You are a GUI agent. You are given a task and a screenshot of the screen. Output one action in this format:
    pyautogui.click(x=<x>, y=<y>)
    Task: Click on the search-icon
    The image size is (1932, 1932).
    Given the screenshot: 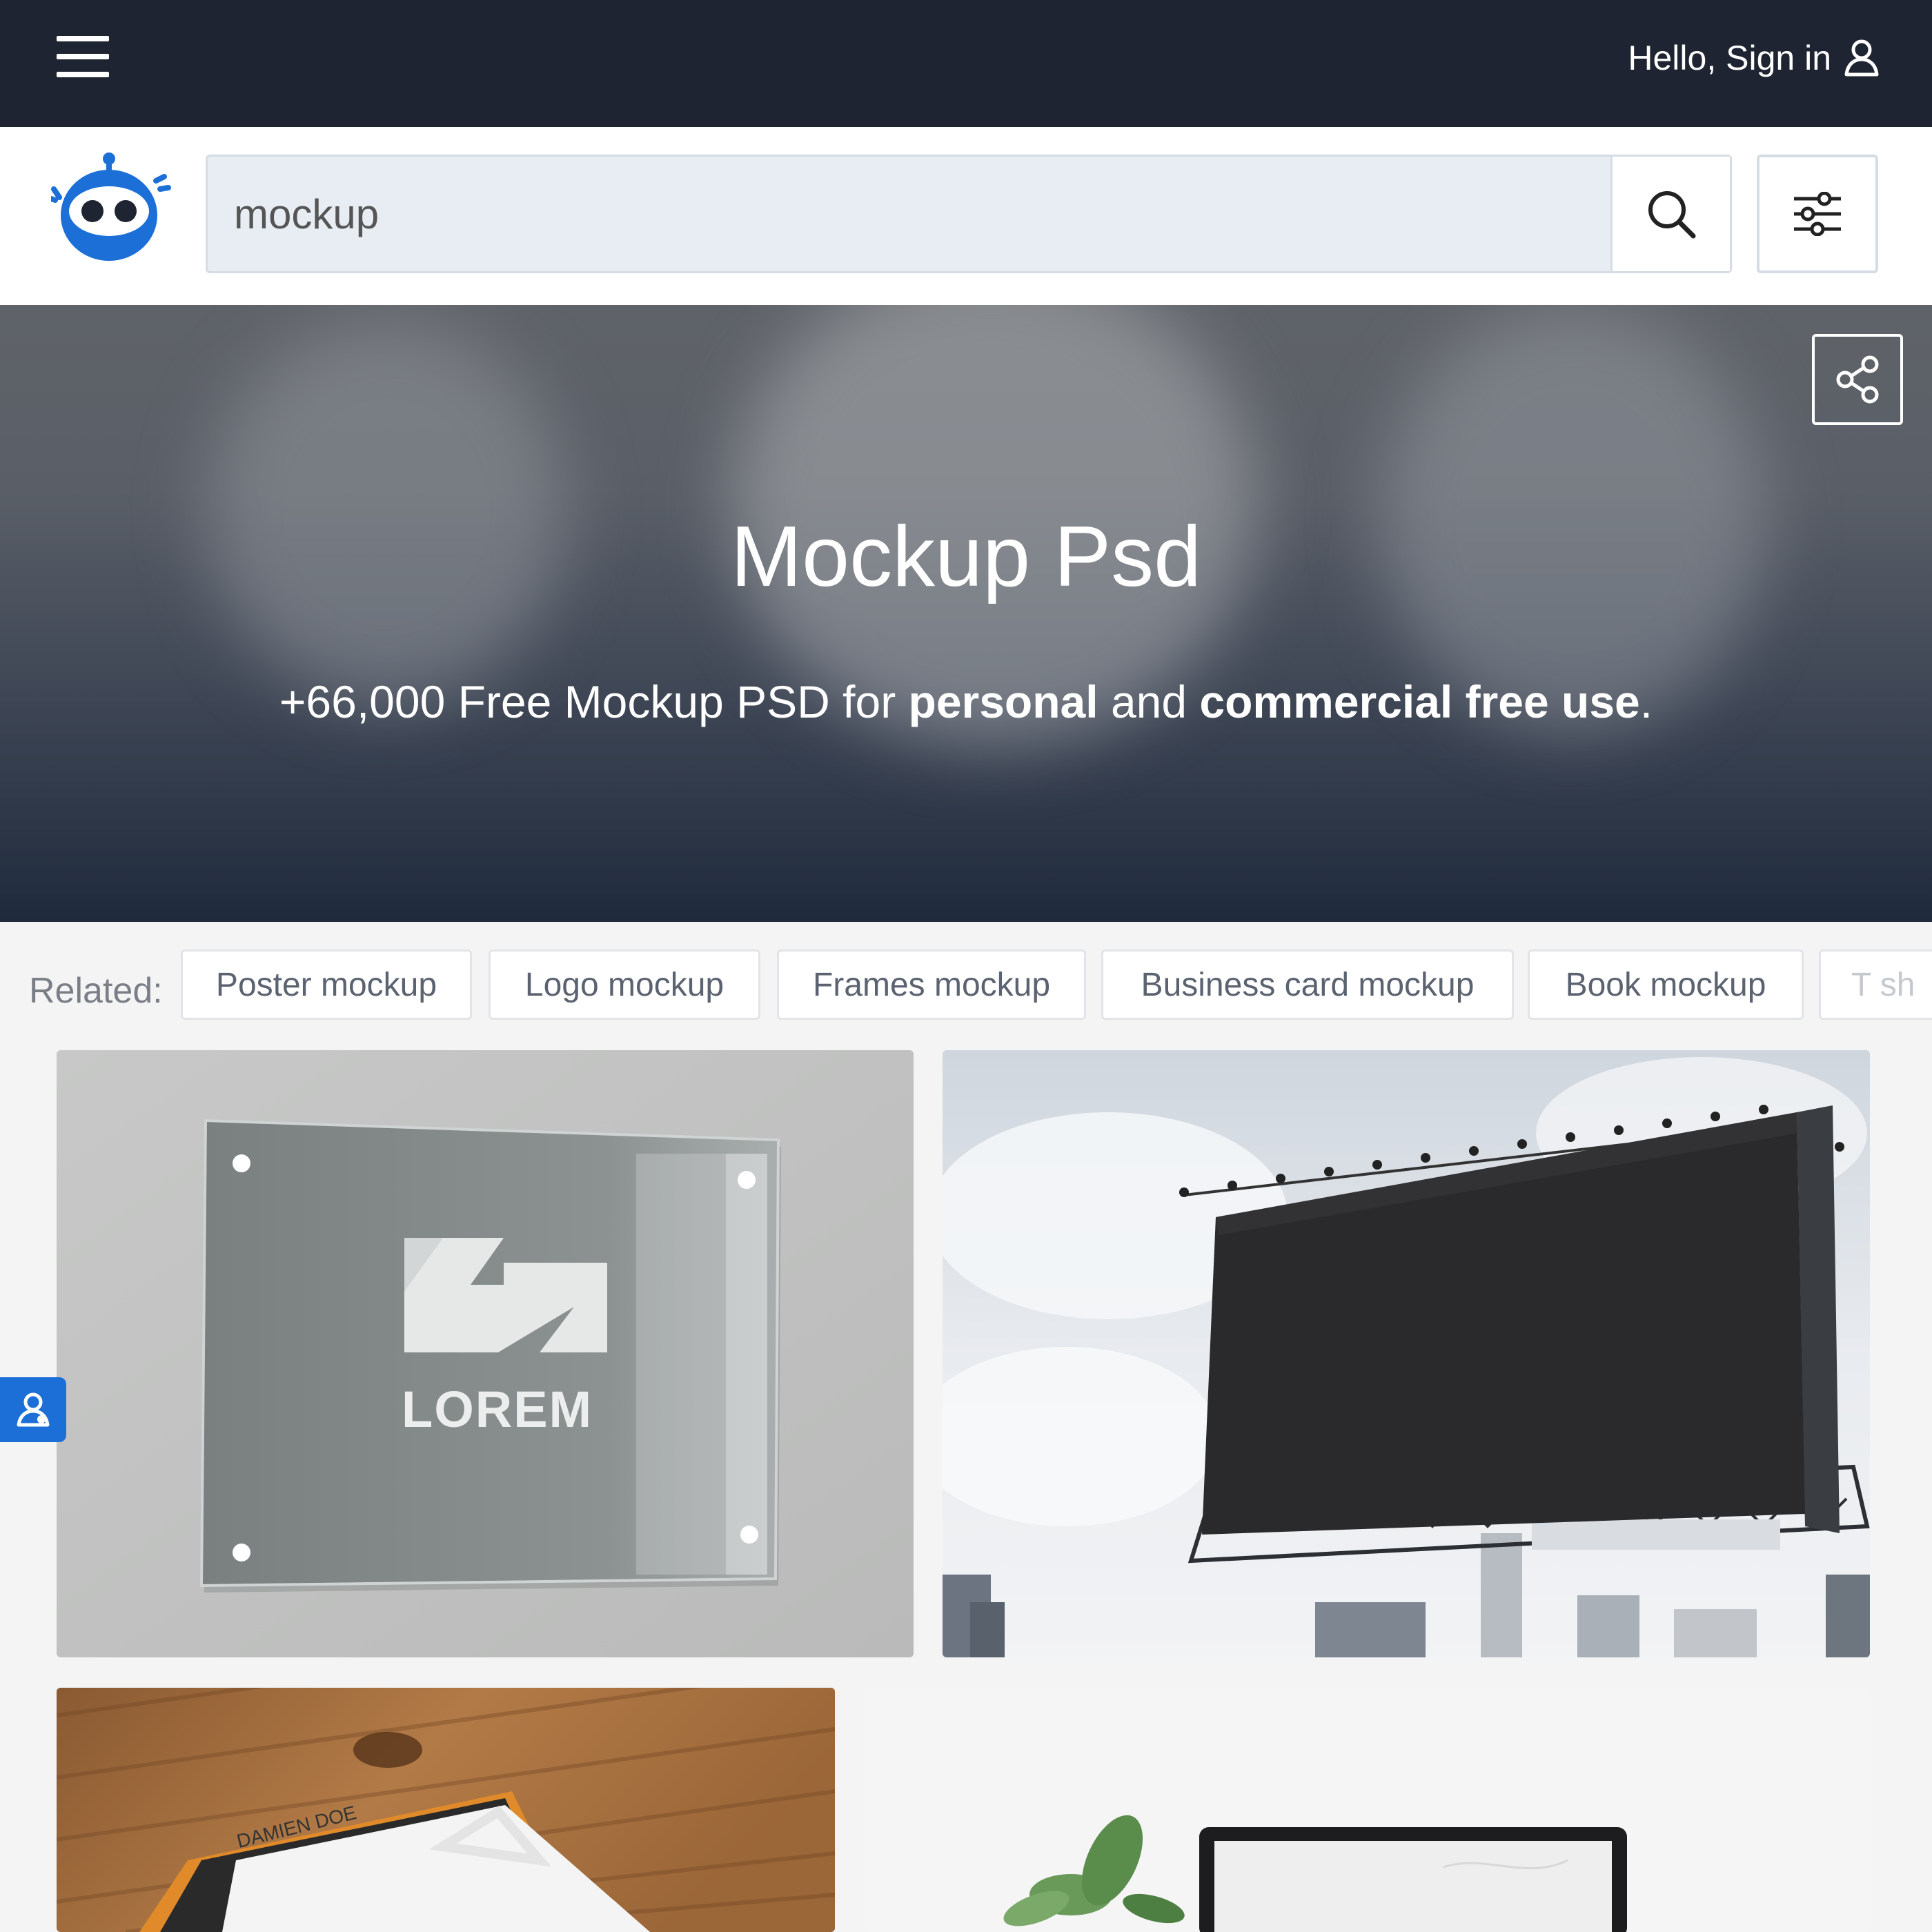 What is the action you would take?
    pyautogui.click(x=1672, y=215)
    